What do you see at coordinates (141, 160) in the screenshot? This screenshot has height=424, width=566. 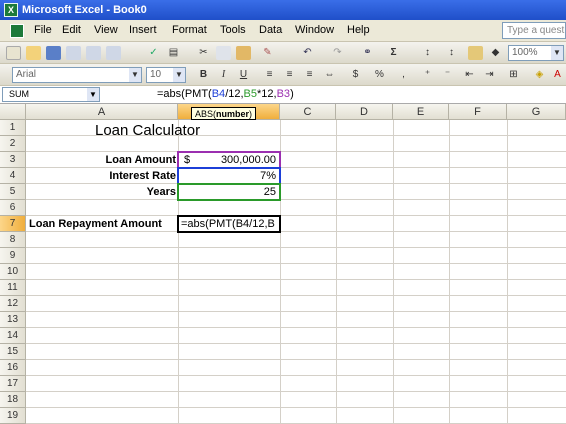 I see `label-loan-amount: Loan Amount` at bounding box center [141, 160].